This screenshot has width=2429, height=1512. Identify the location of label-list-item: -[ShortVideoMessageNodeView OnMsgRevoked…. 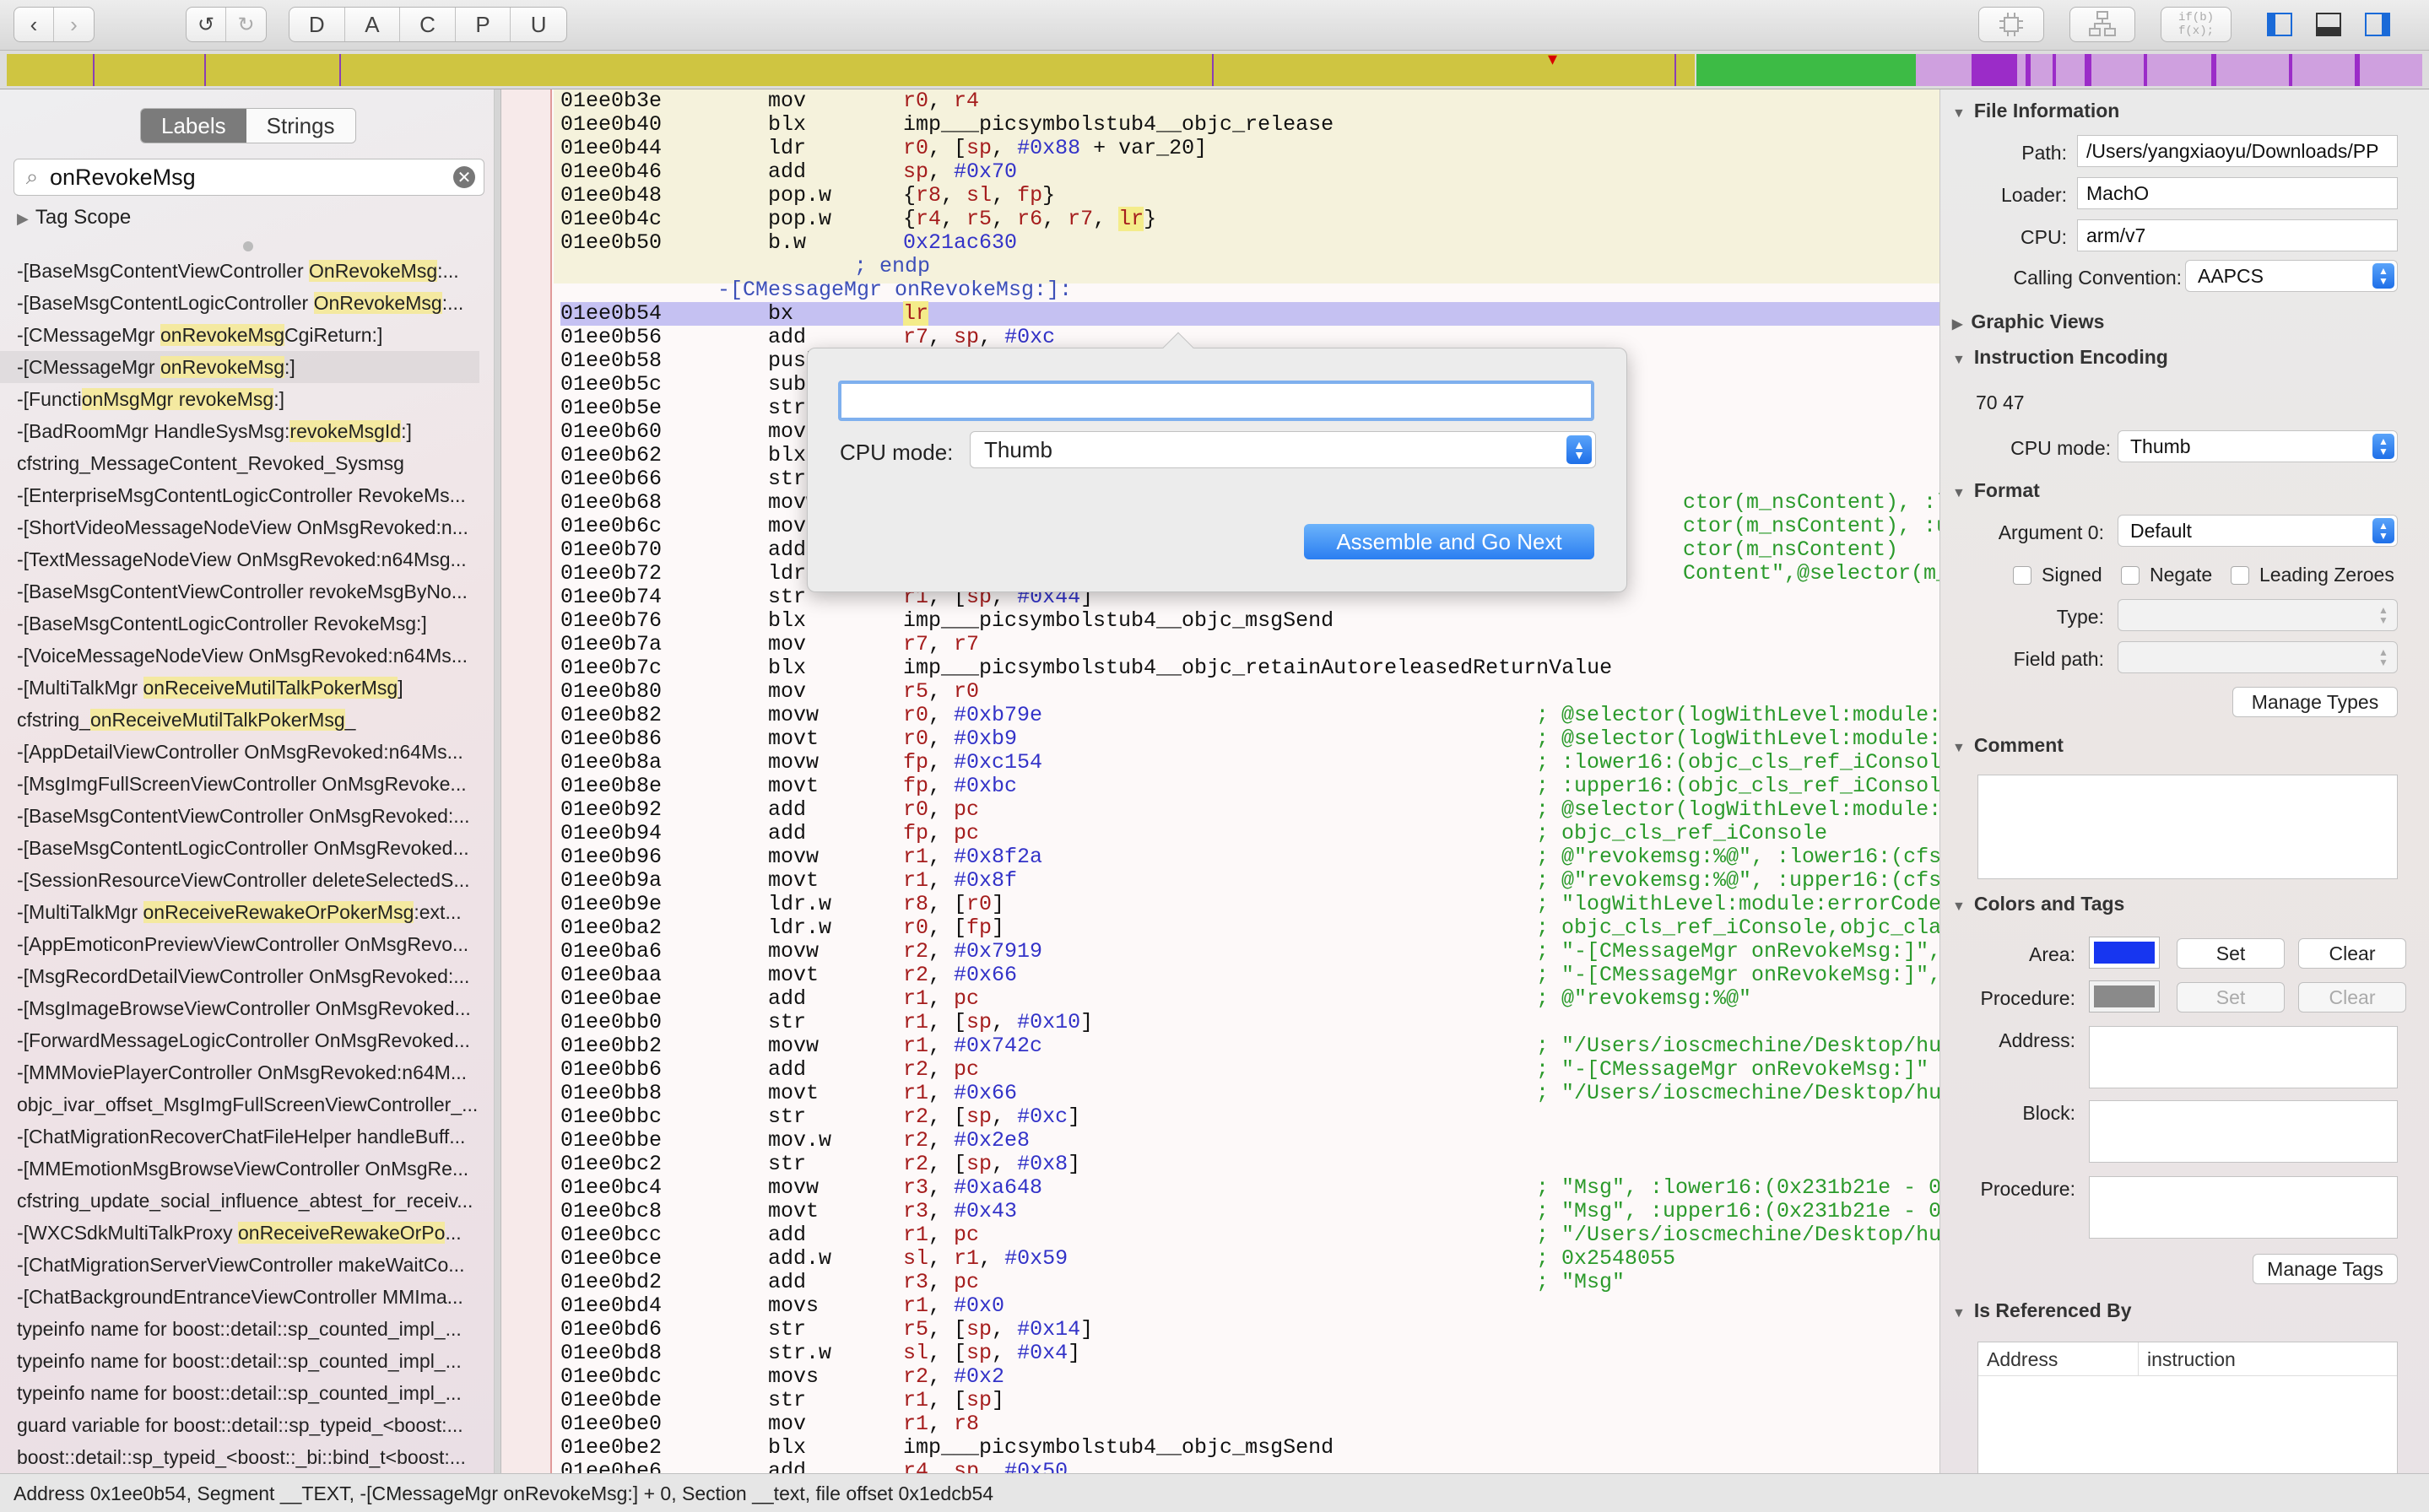
(240, 527).